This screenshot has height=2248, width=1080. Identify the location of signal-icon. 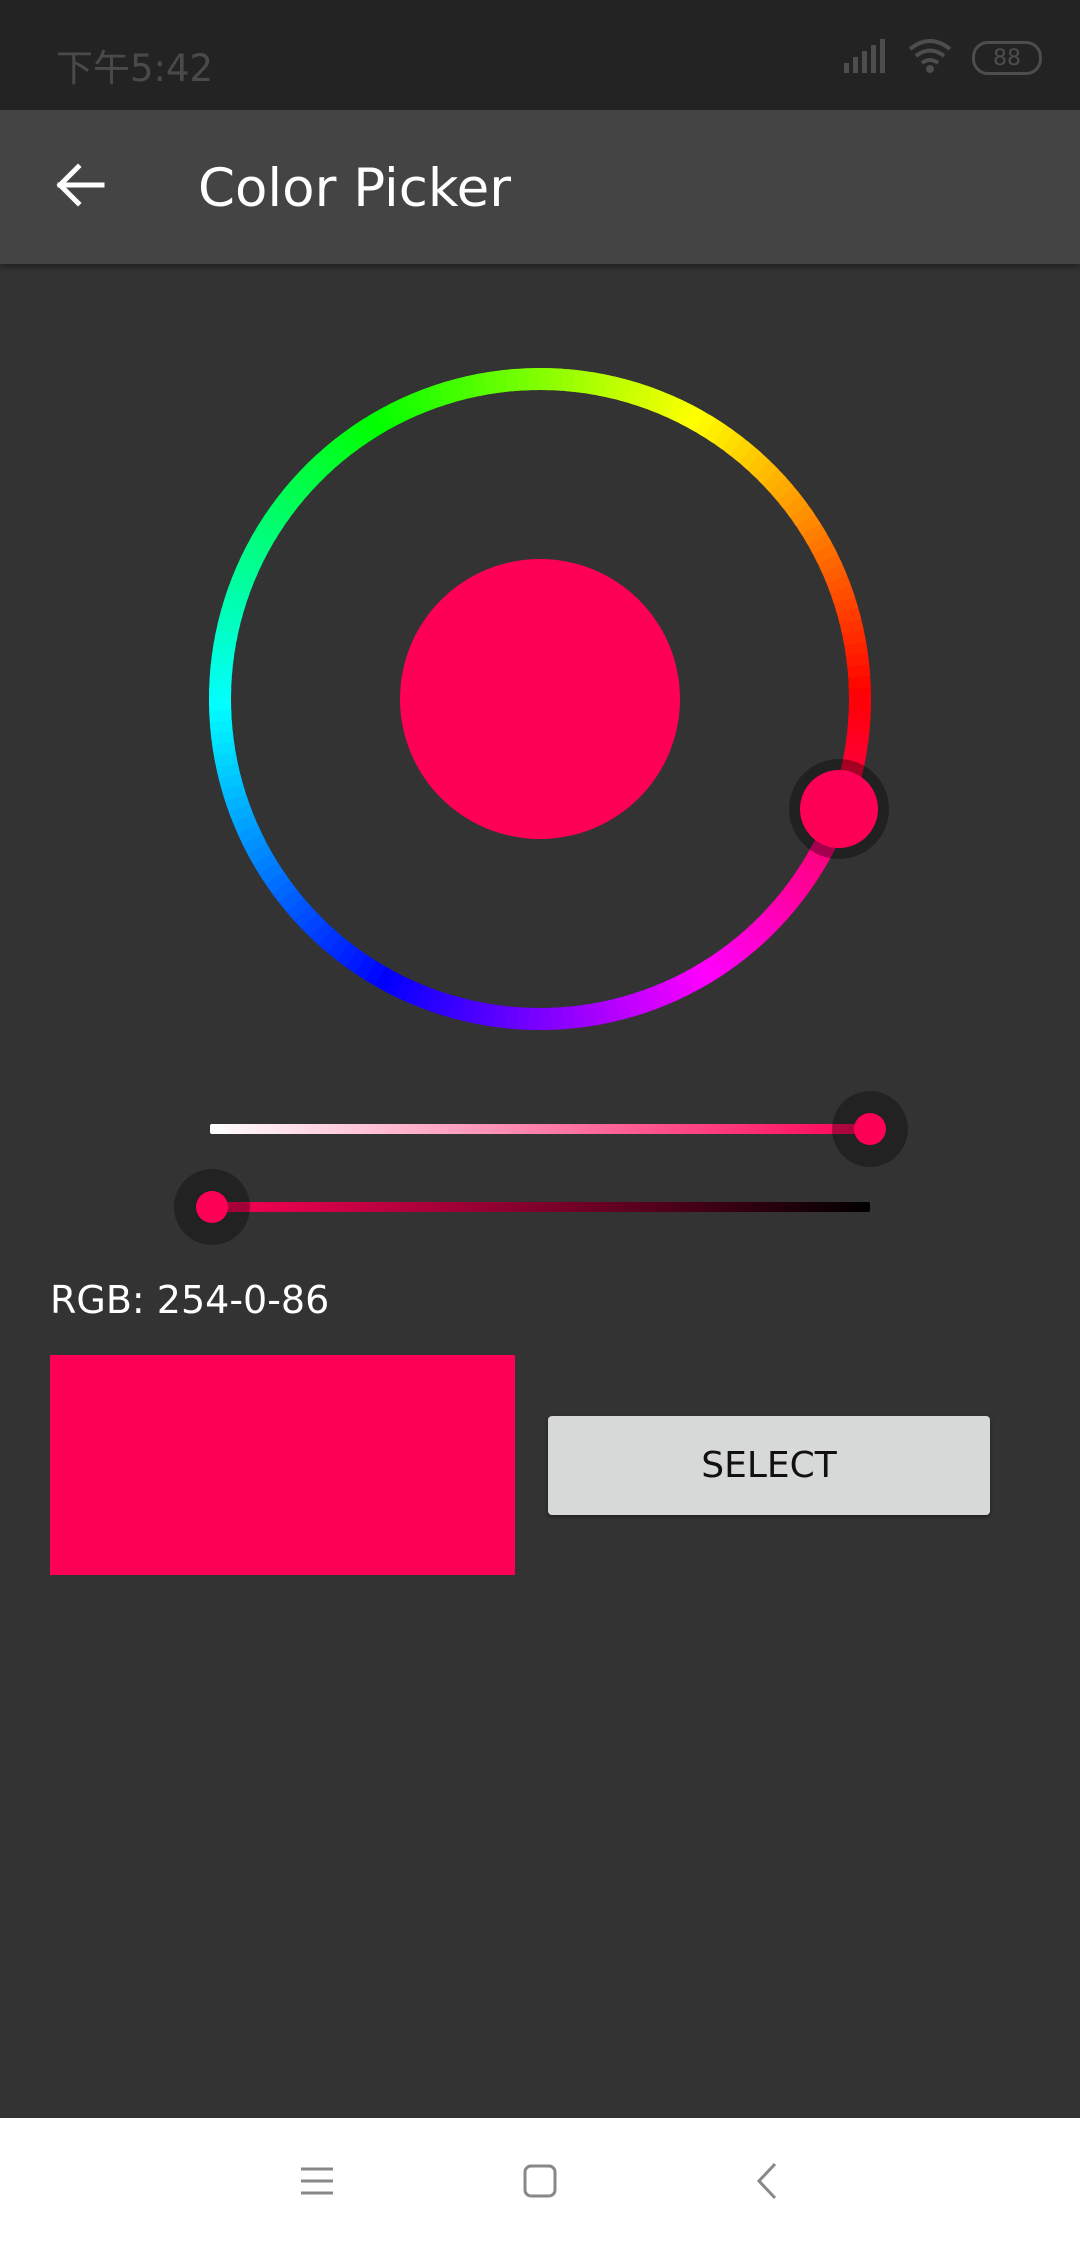
(866, 58).